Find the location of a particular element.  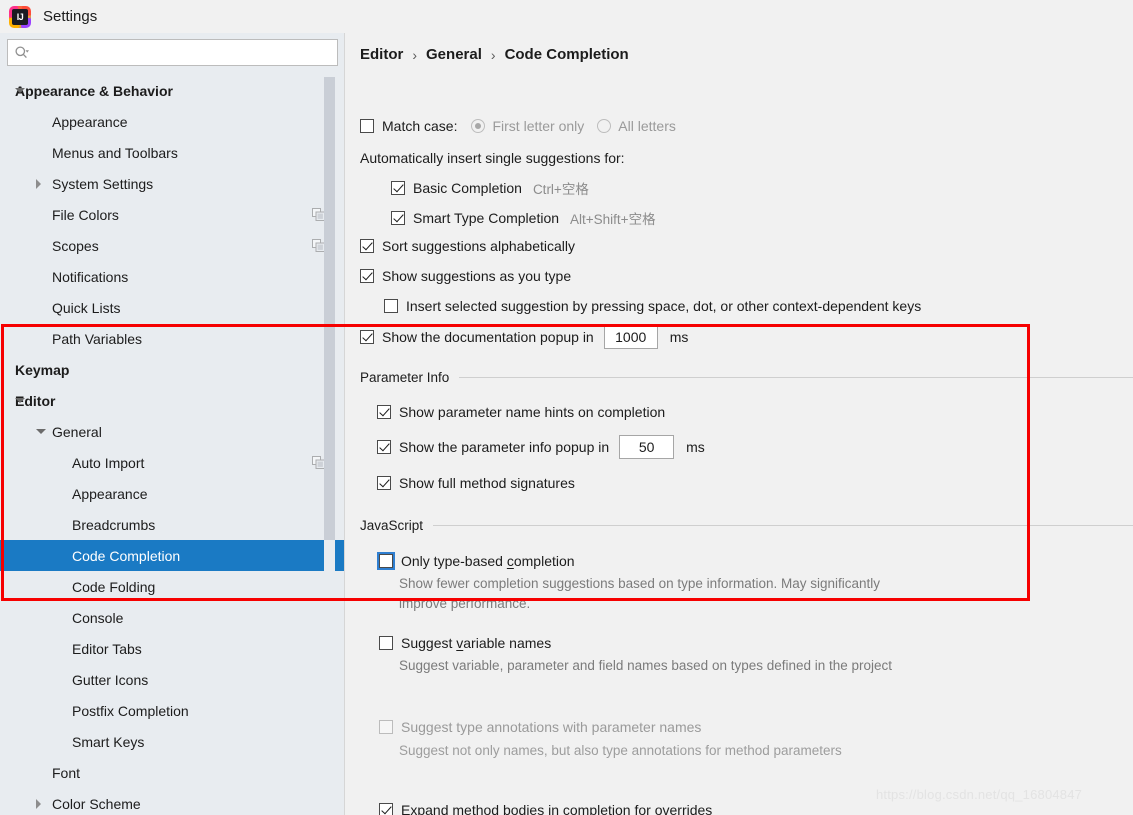

sidebar-divider is located at coordinates (344, 424).